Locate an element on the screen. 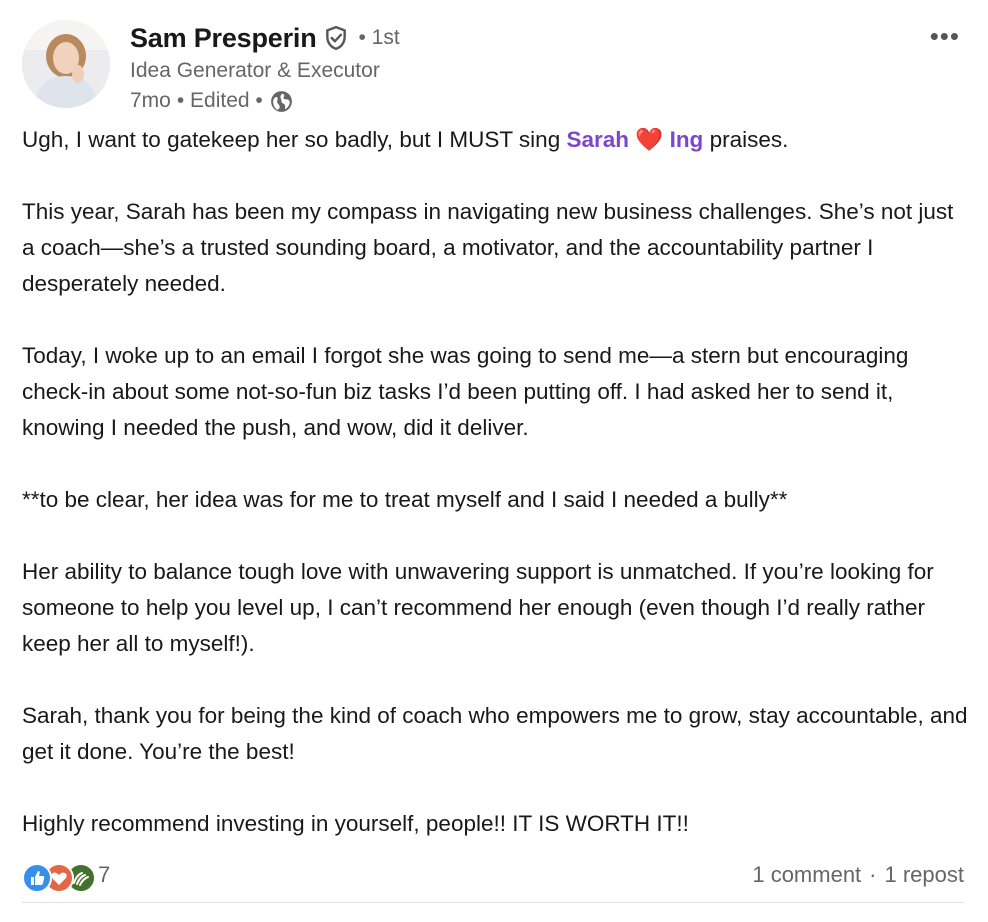  mention-link: Sarah ❤️ Ing is located at coordinates (634, 139).